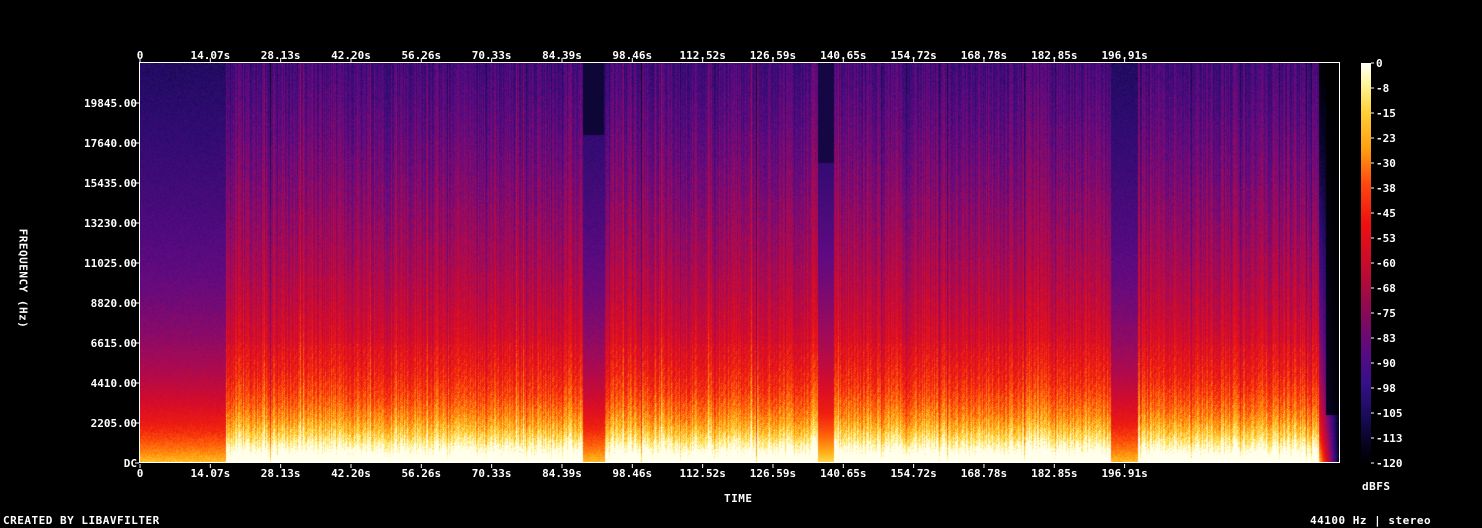 This screenshot has width=1482, height=528. Describe the element at coordinates (1389, 413) in the screenshot. I see `colorbar-tick-label: -105` at that location.